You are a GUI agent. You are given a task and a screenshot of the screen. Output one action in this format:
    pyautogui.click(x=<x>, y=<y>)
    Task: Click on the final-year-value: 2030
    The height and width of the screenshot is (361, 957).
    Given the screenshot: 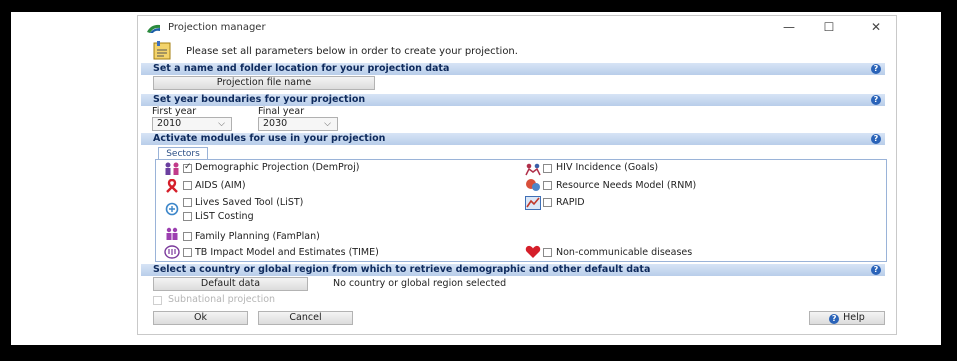 What is the action you would take?
    pyautogui.click(x=275, y=123)
    